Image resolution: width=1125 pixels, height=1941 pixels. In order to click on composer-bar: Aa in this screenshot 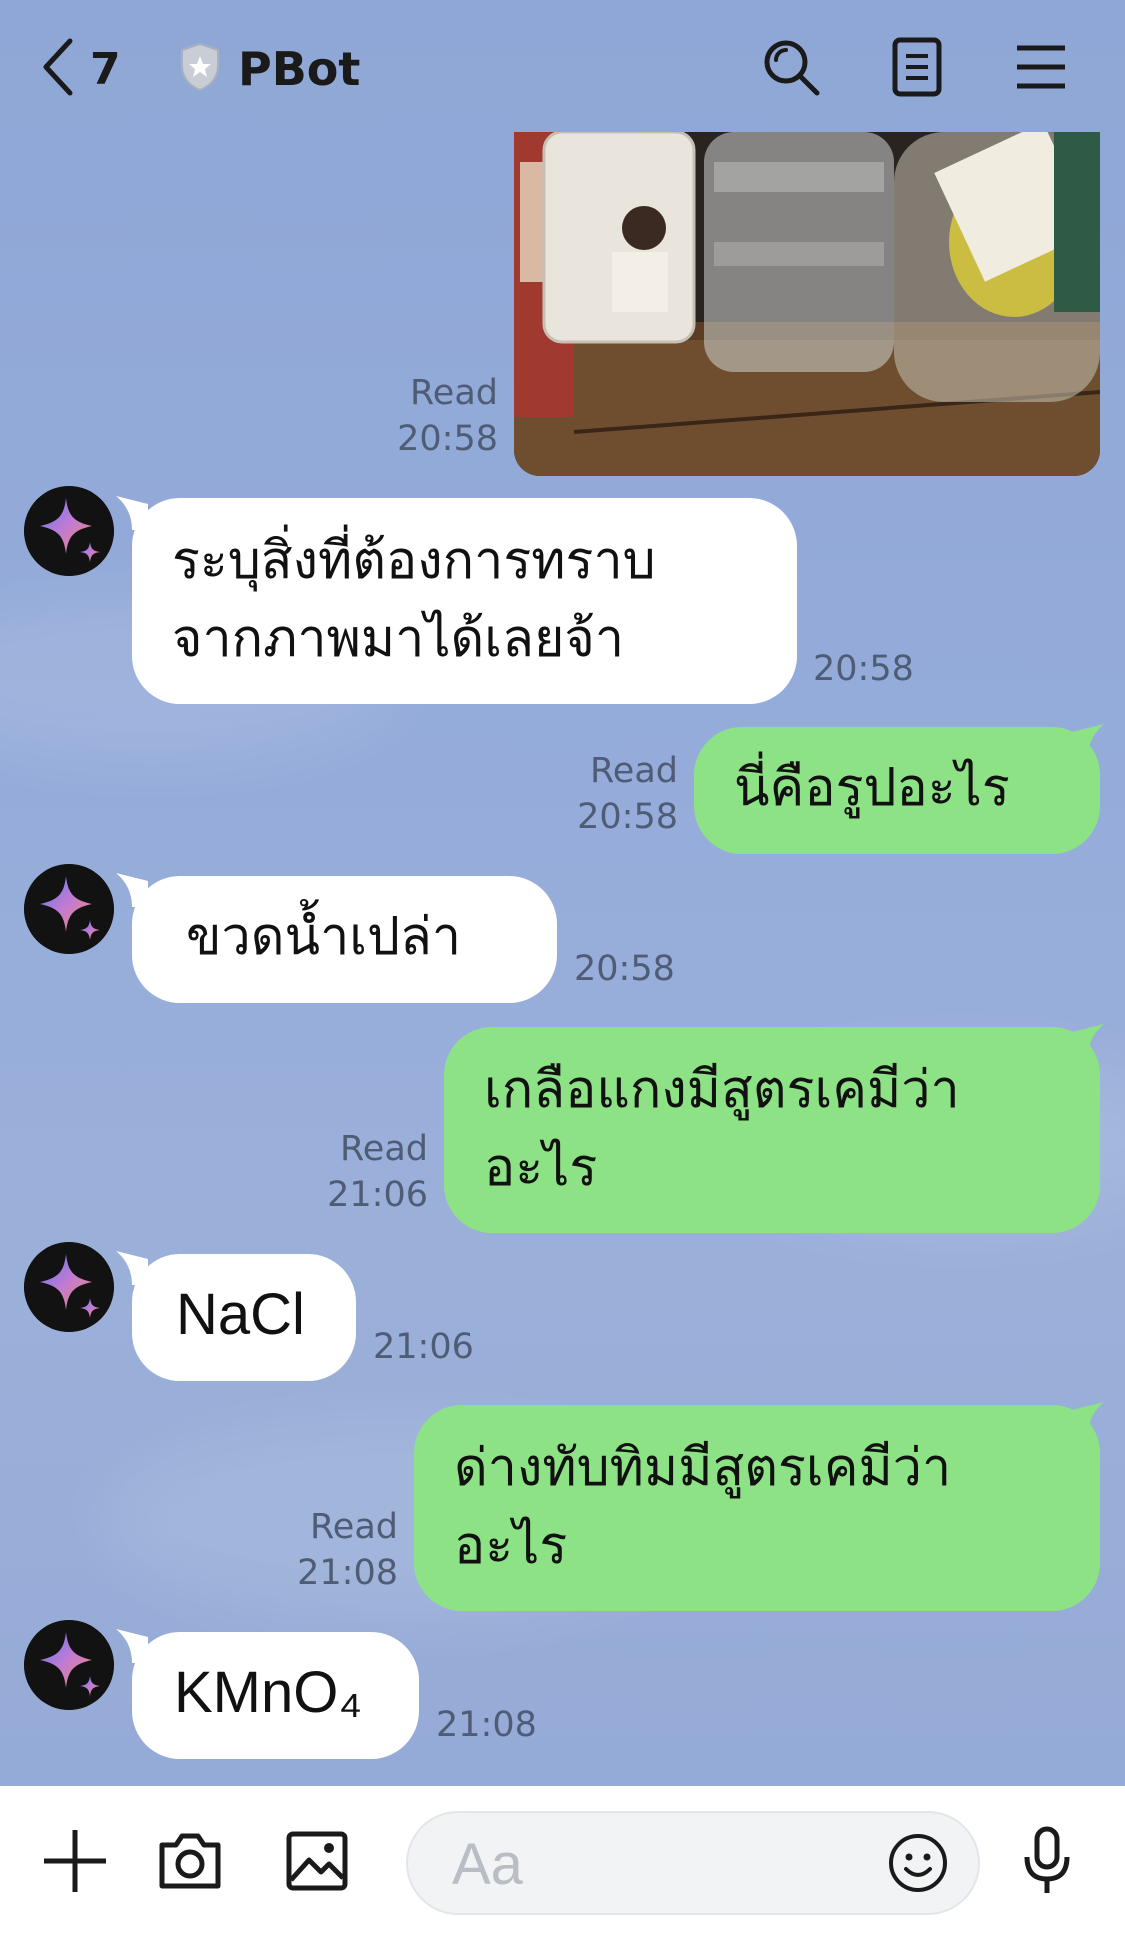, I will do `click(562, 1863)`.